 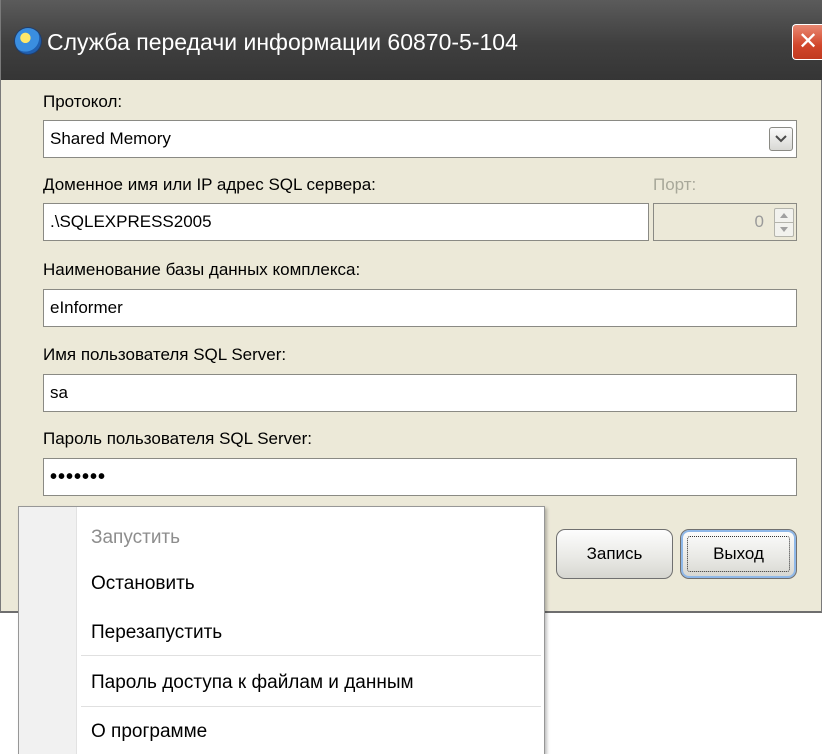 What do you see at coordinates (725, 222) in the screenshot?
I see `port-stepper: 0` at bounding box center [725, 222].